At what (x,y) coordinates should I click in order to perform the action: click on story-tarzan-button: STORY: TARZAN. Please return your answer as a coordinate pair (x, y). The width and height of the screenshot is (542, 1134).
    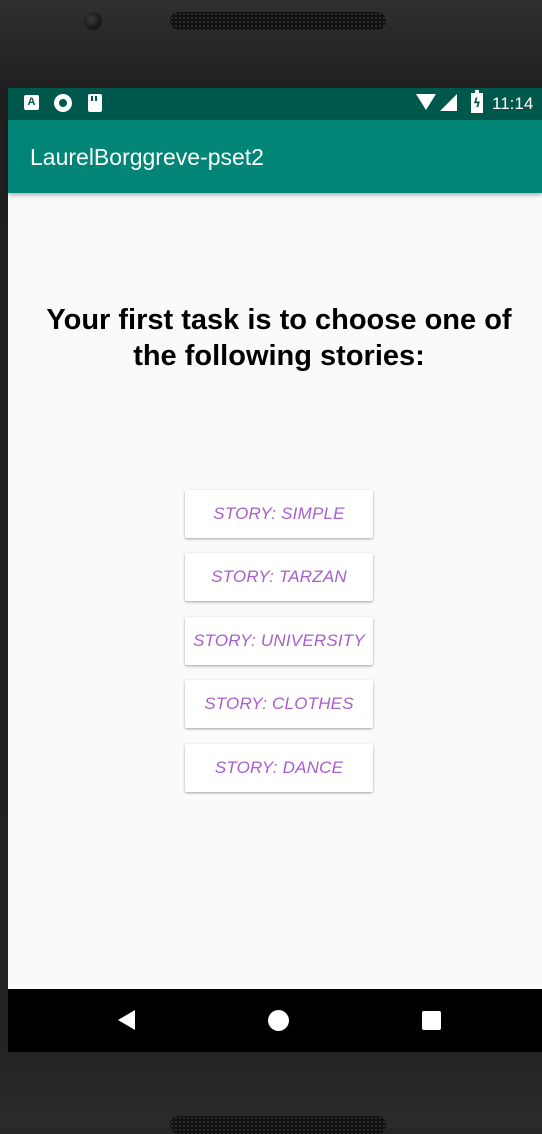
    Looking at the image, I should click on (279, 577).